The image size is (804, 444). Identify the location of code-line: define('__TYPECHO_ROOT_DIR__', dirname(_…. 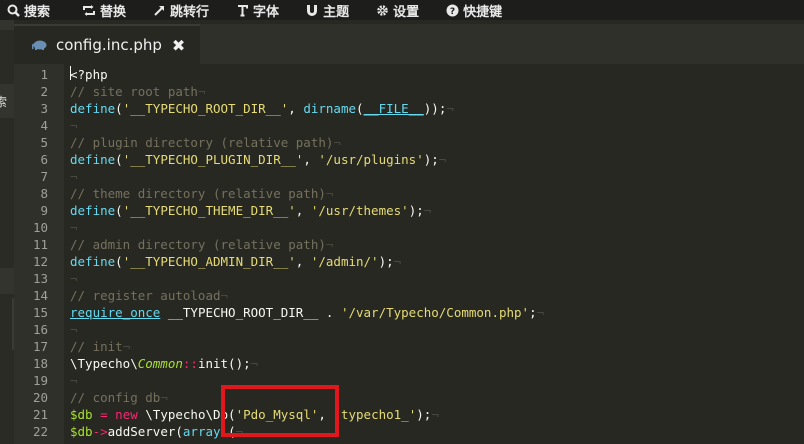
(437, 108).